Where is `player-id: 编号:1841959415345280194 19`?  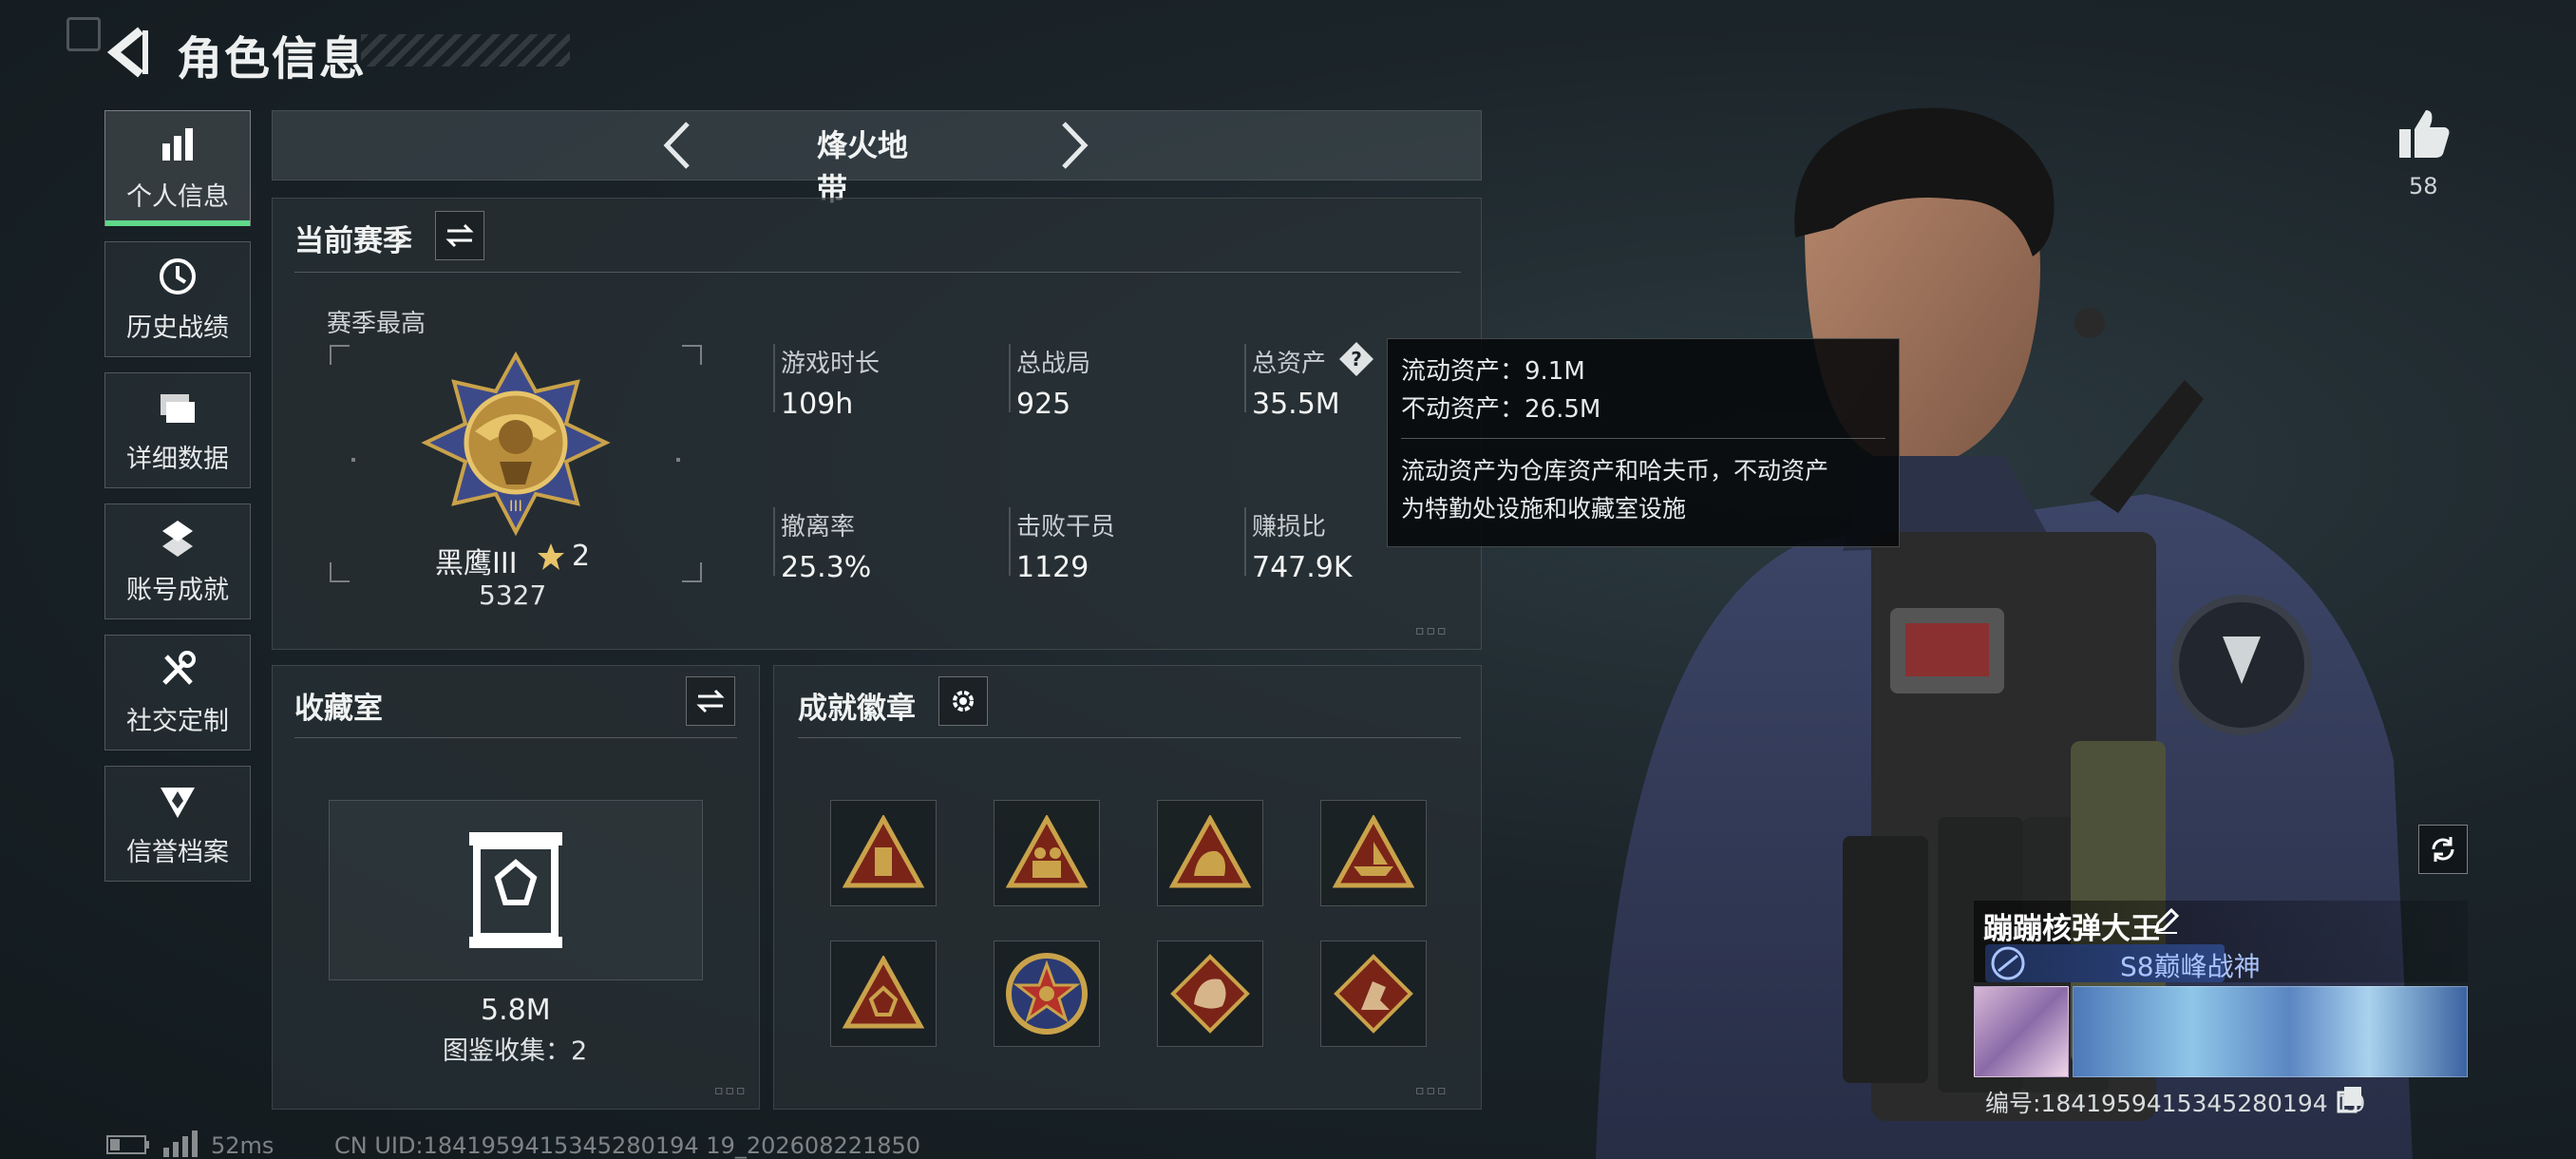 player-id: 编号:1841959415345280194 19 is located at coordinates (2175, 1103).